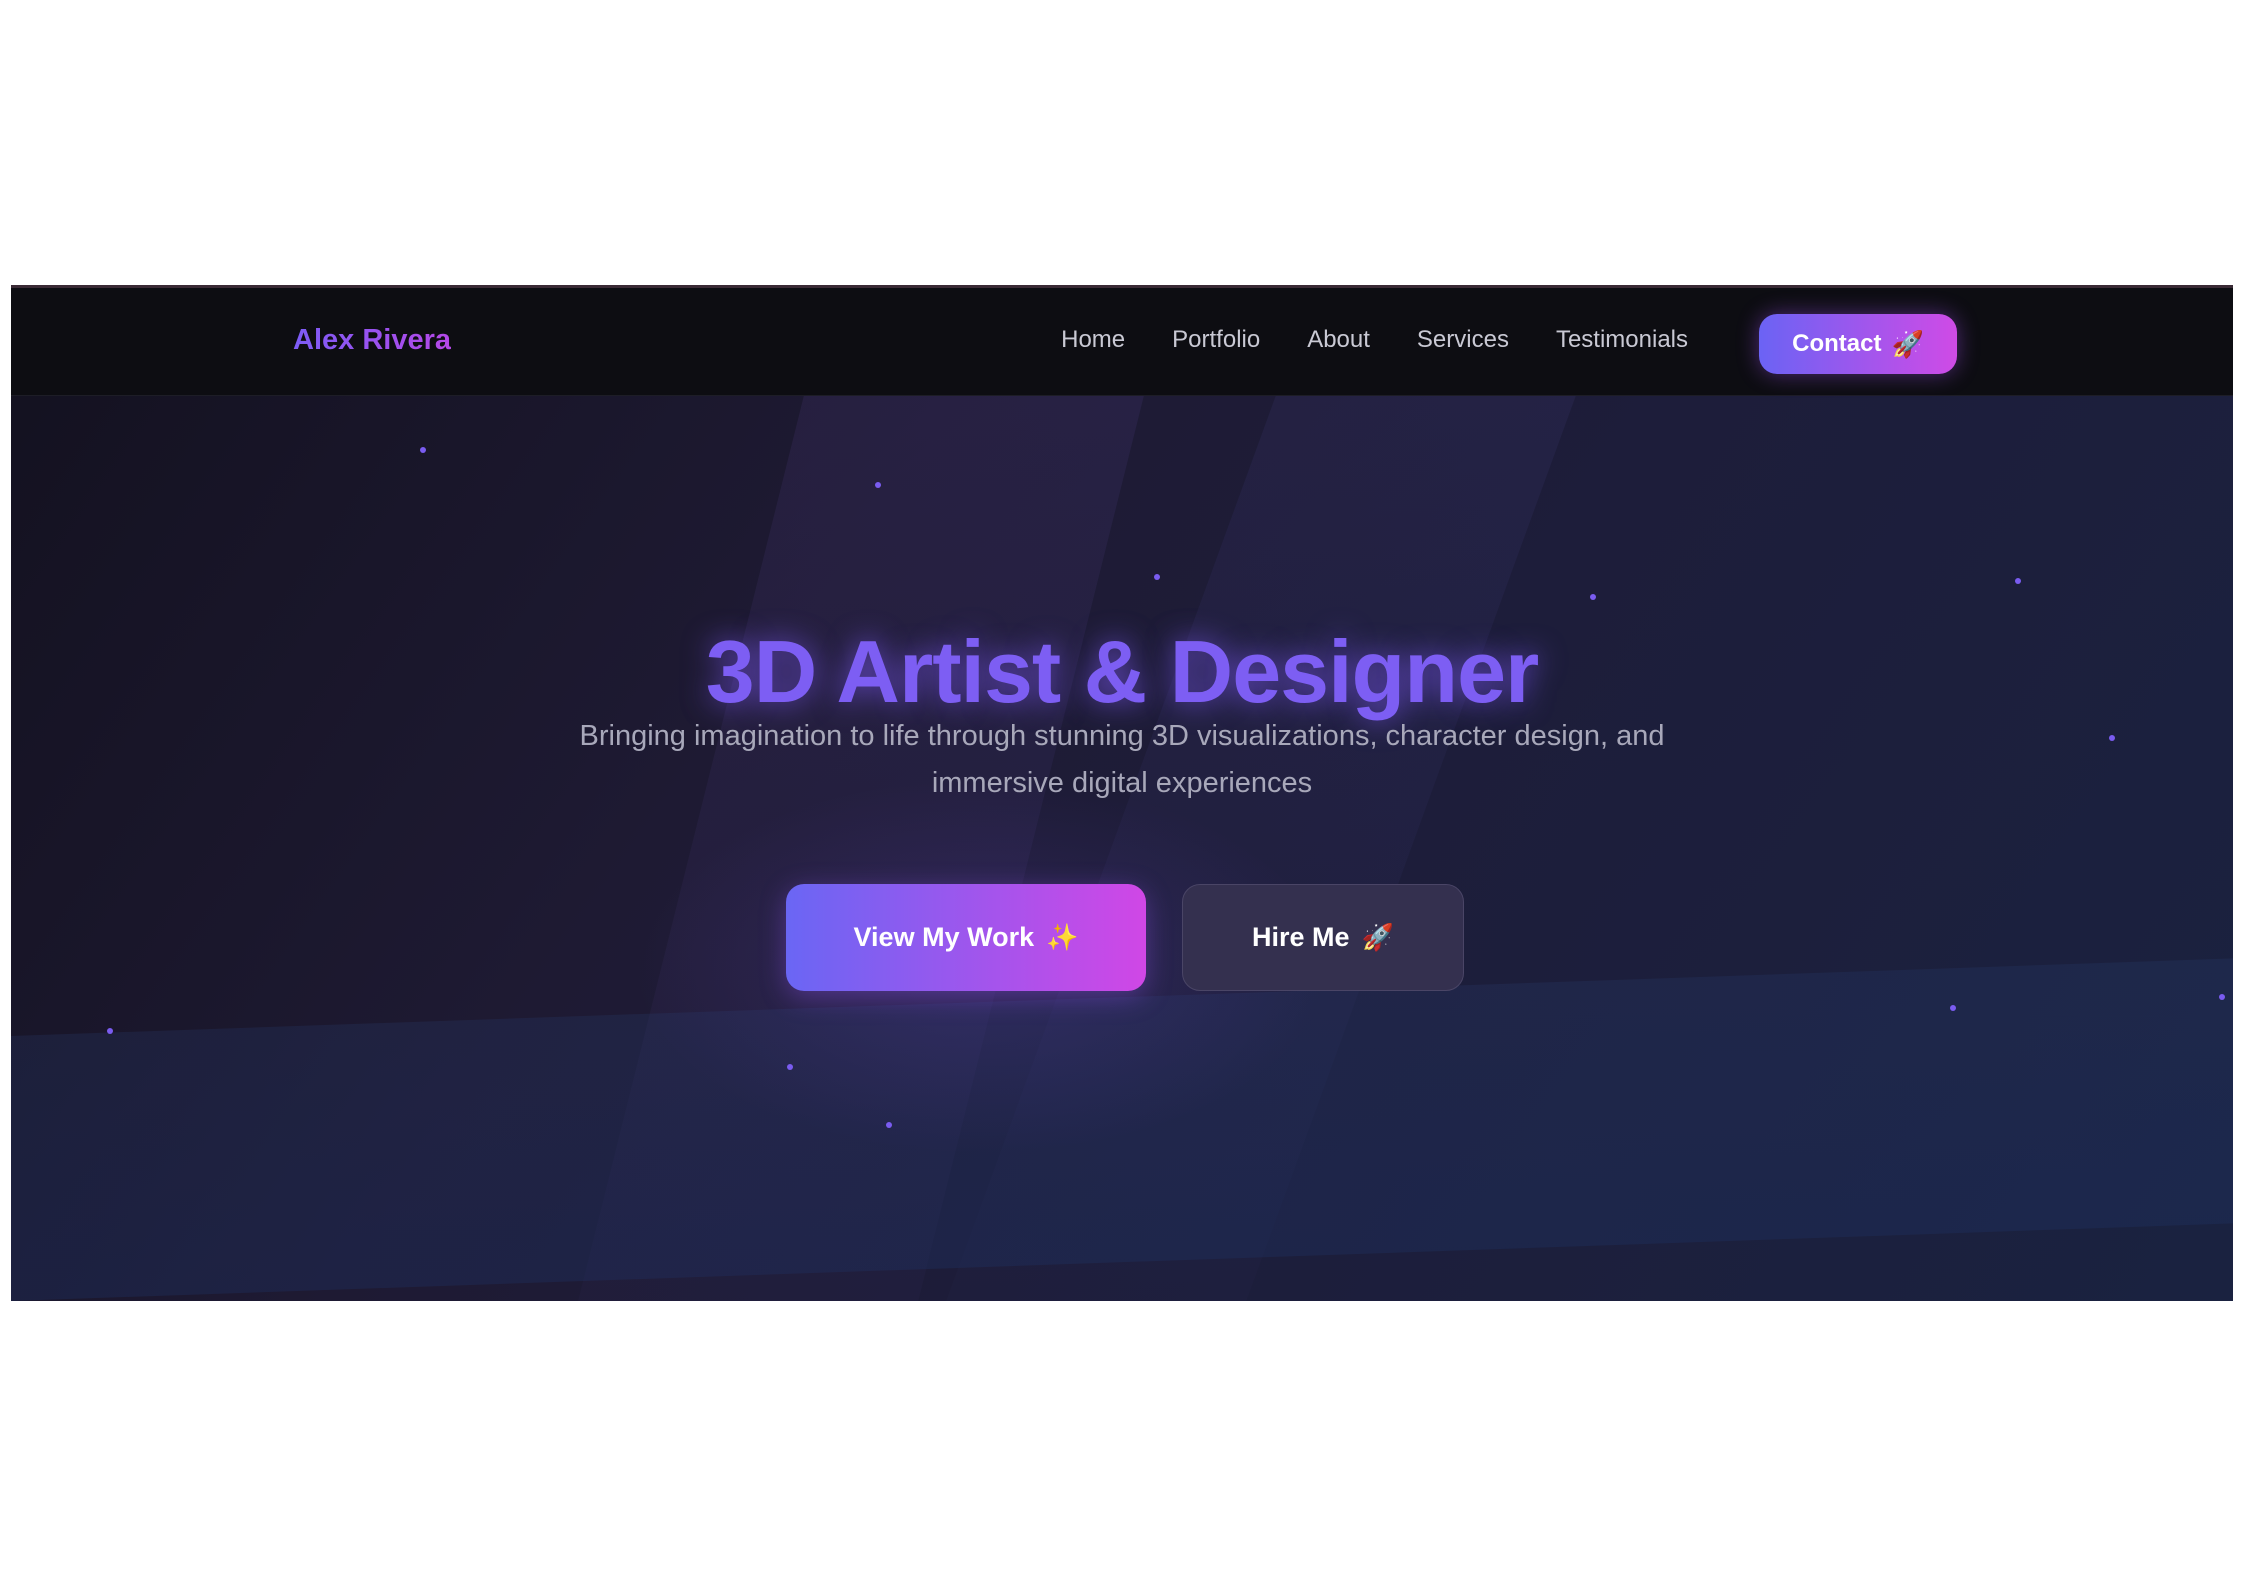 This screenshot has width=2245, height=1587. Describe the element at coordinates (1338, 340) in the screenshot. I see `nav-link-about: About` at that location.